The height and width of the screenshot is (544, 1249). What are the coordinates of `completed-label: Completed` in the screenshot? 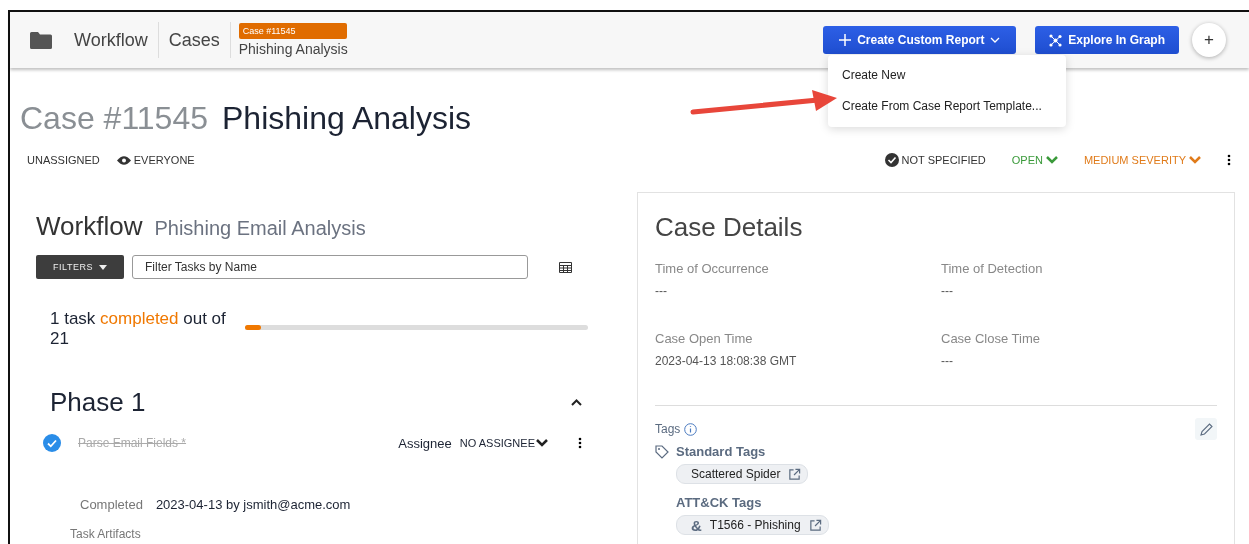 It's located at (111, 505).